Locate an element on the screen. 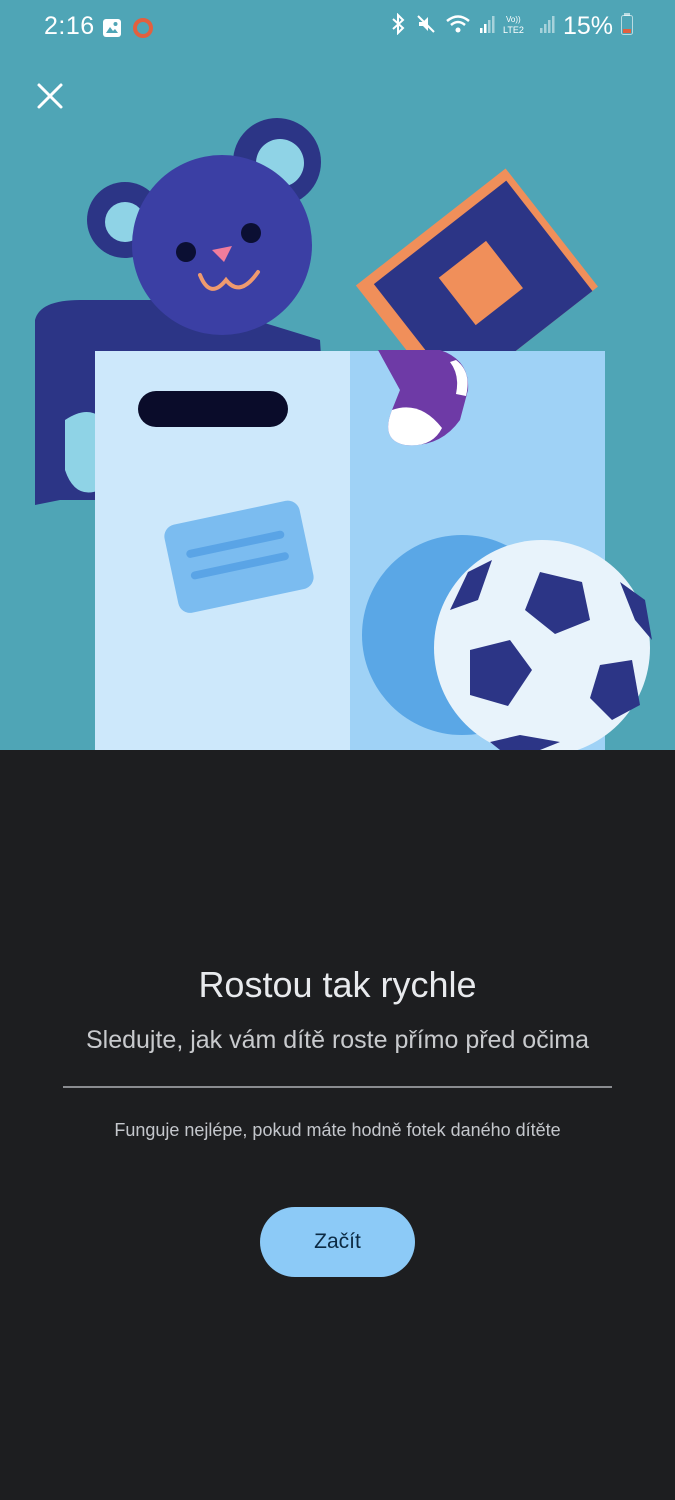 This screenshot has height=1500, width=675. close-icon is located at coordinates (50, 98).